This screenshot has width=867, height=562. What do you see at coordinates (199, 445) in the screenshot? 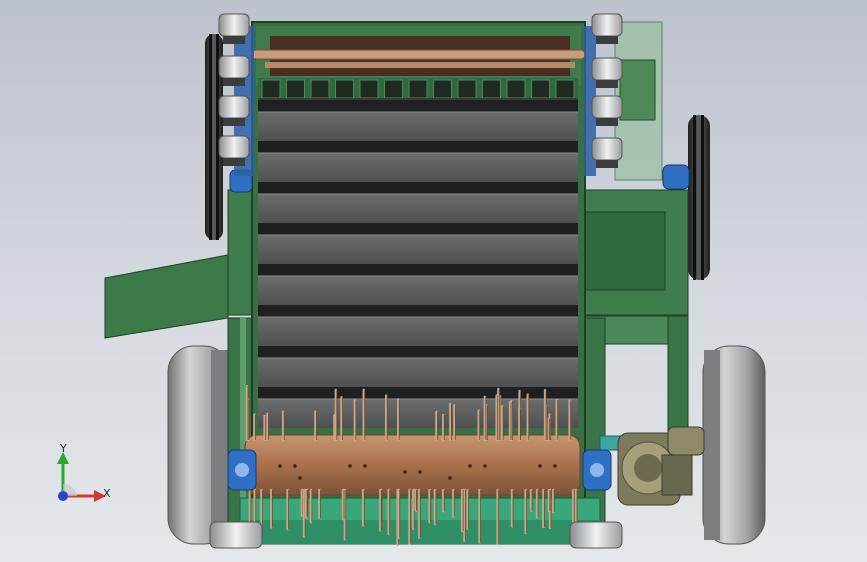
I see `left-wheel` at bounding box center [199, 445].